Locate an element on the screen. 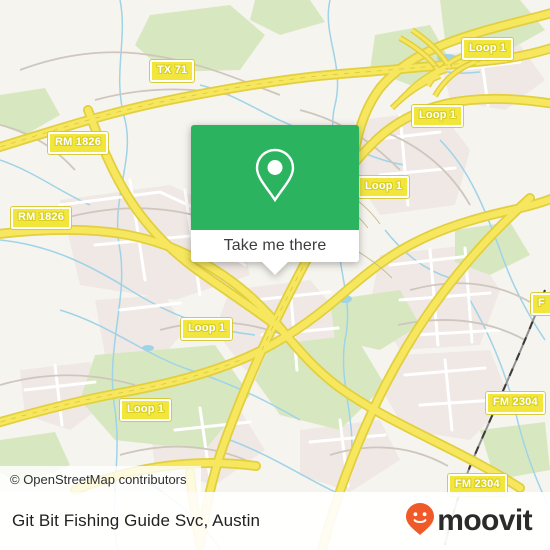 The width and height of the screenshot is (550, 550). take-me-there-label: Take me there is located at coordinates (275, 245).